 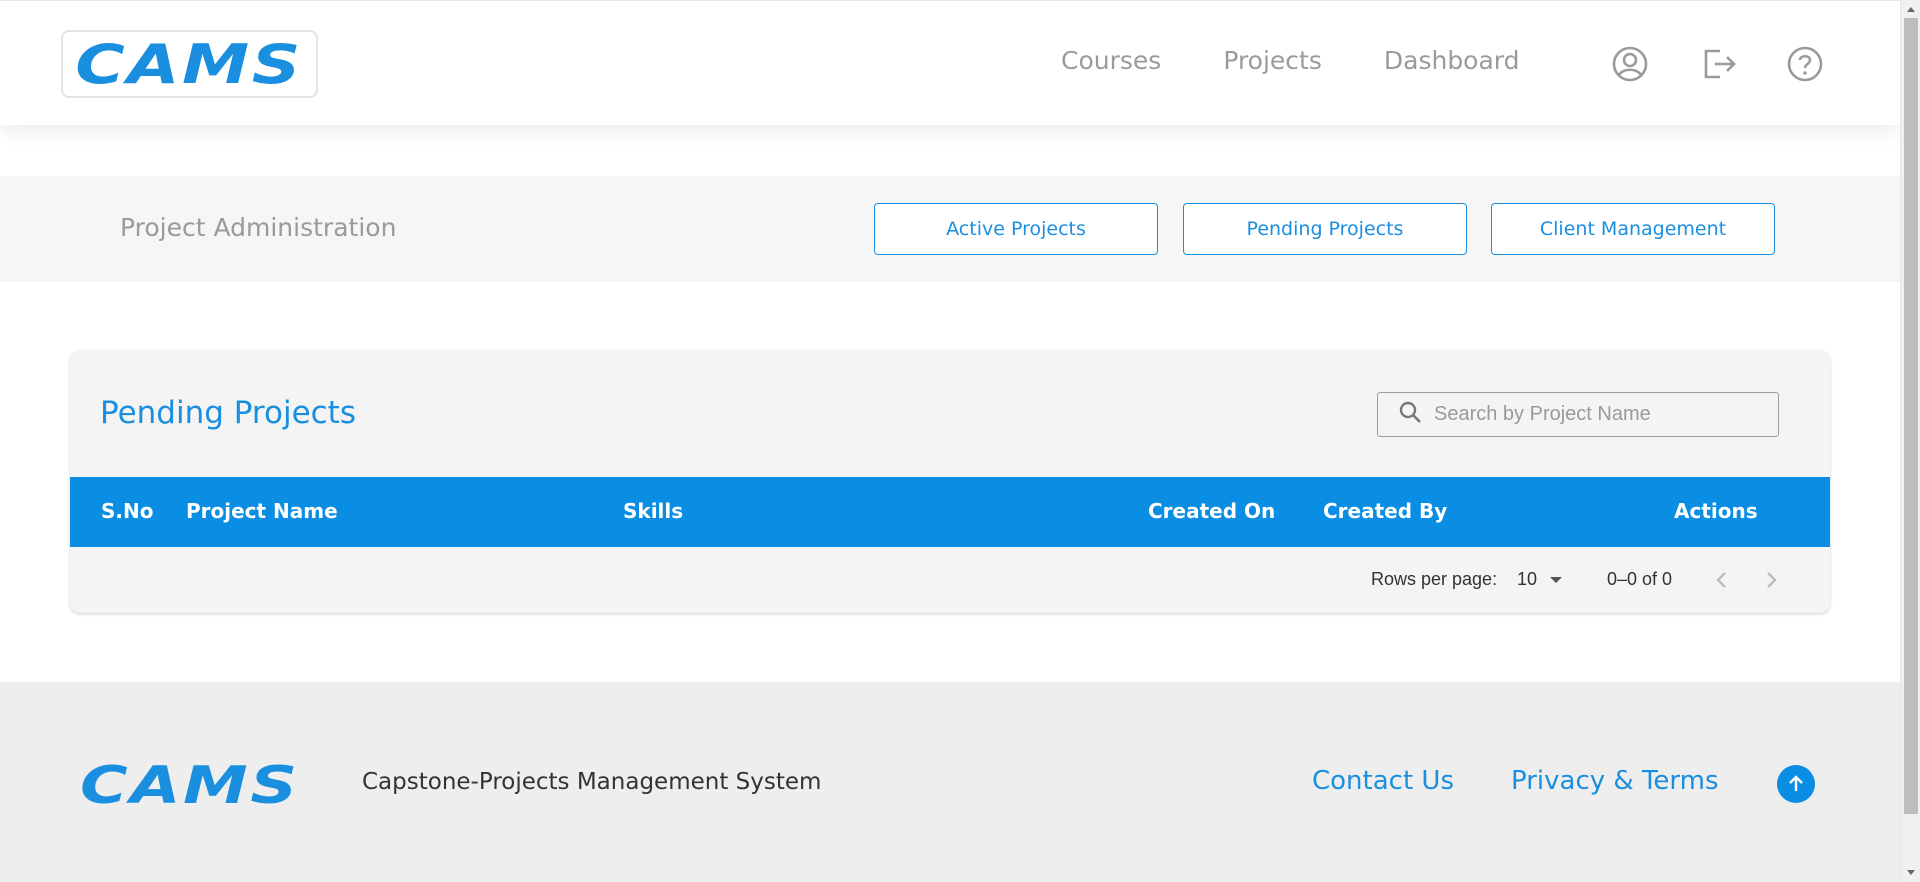 I want to click on client-management-button: Client Management, so click(x=1633, y=229).